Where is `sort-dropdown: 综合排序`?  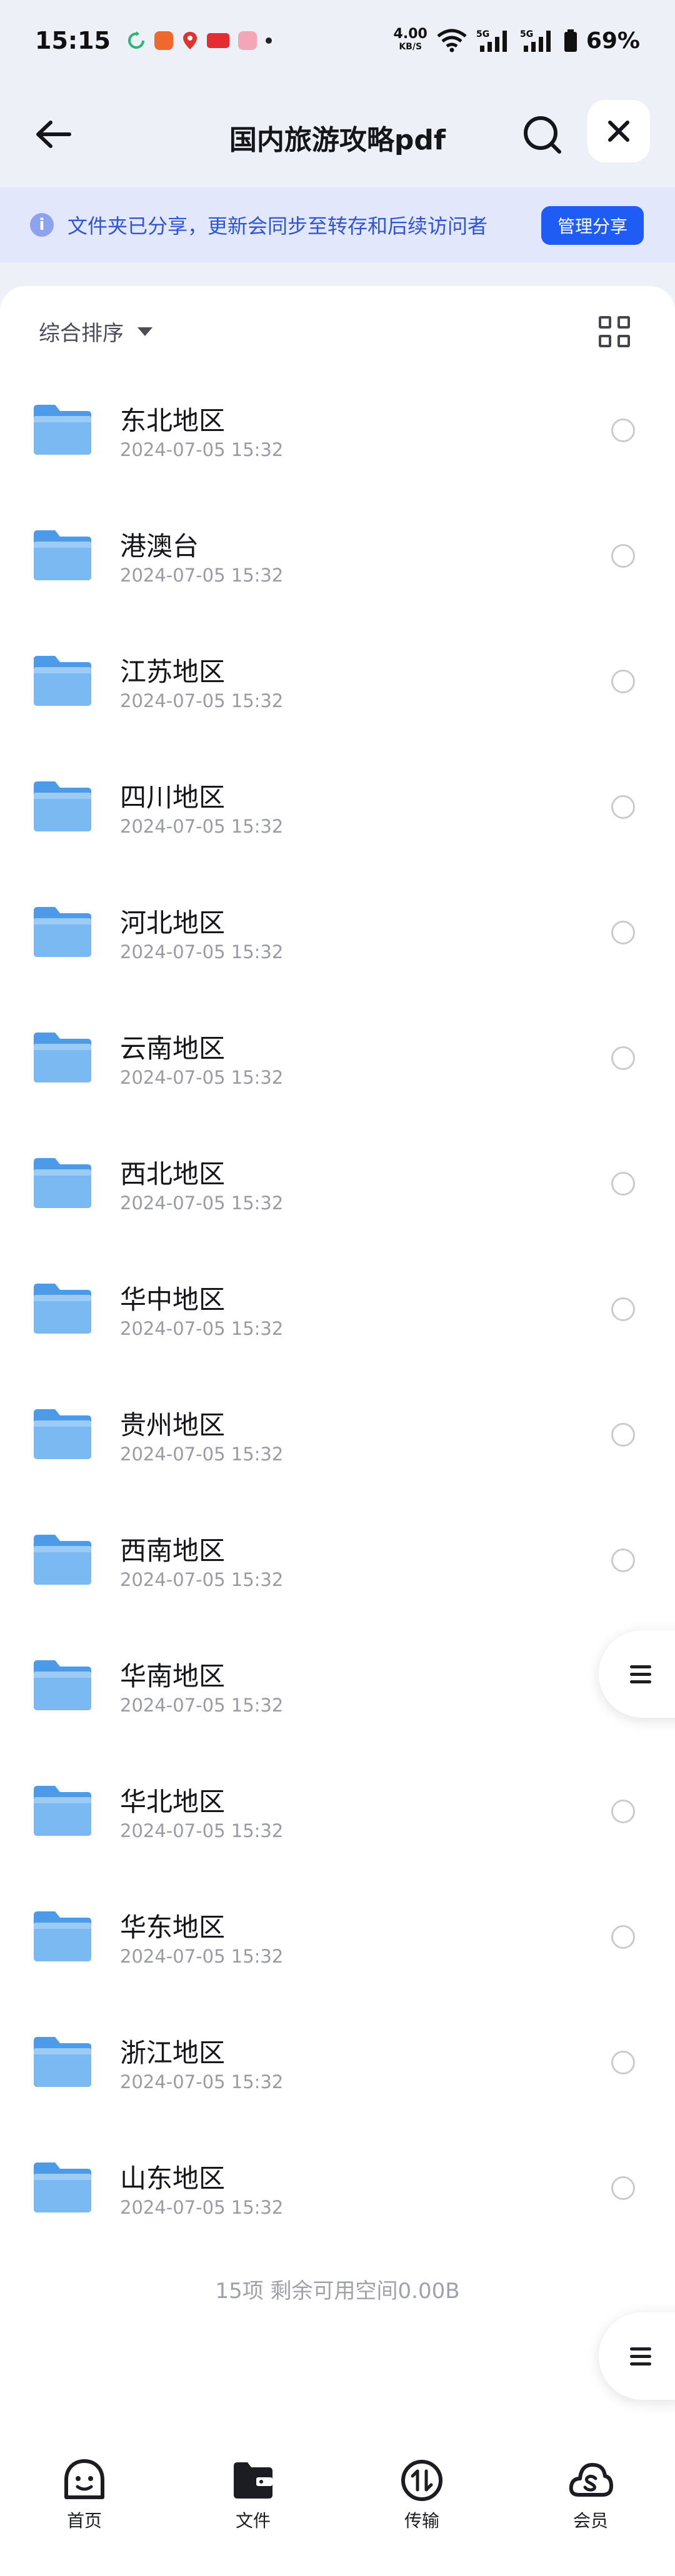 sort-dropdown: 综合排序 is located at coordinates (95, 331).